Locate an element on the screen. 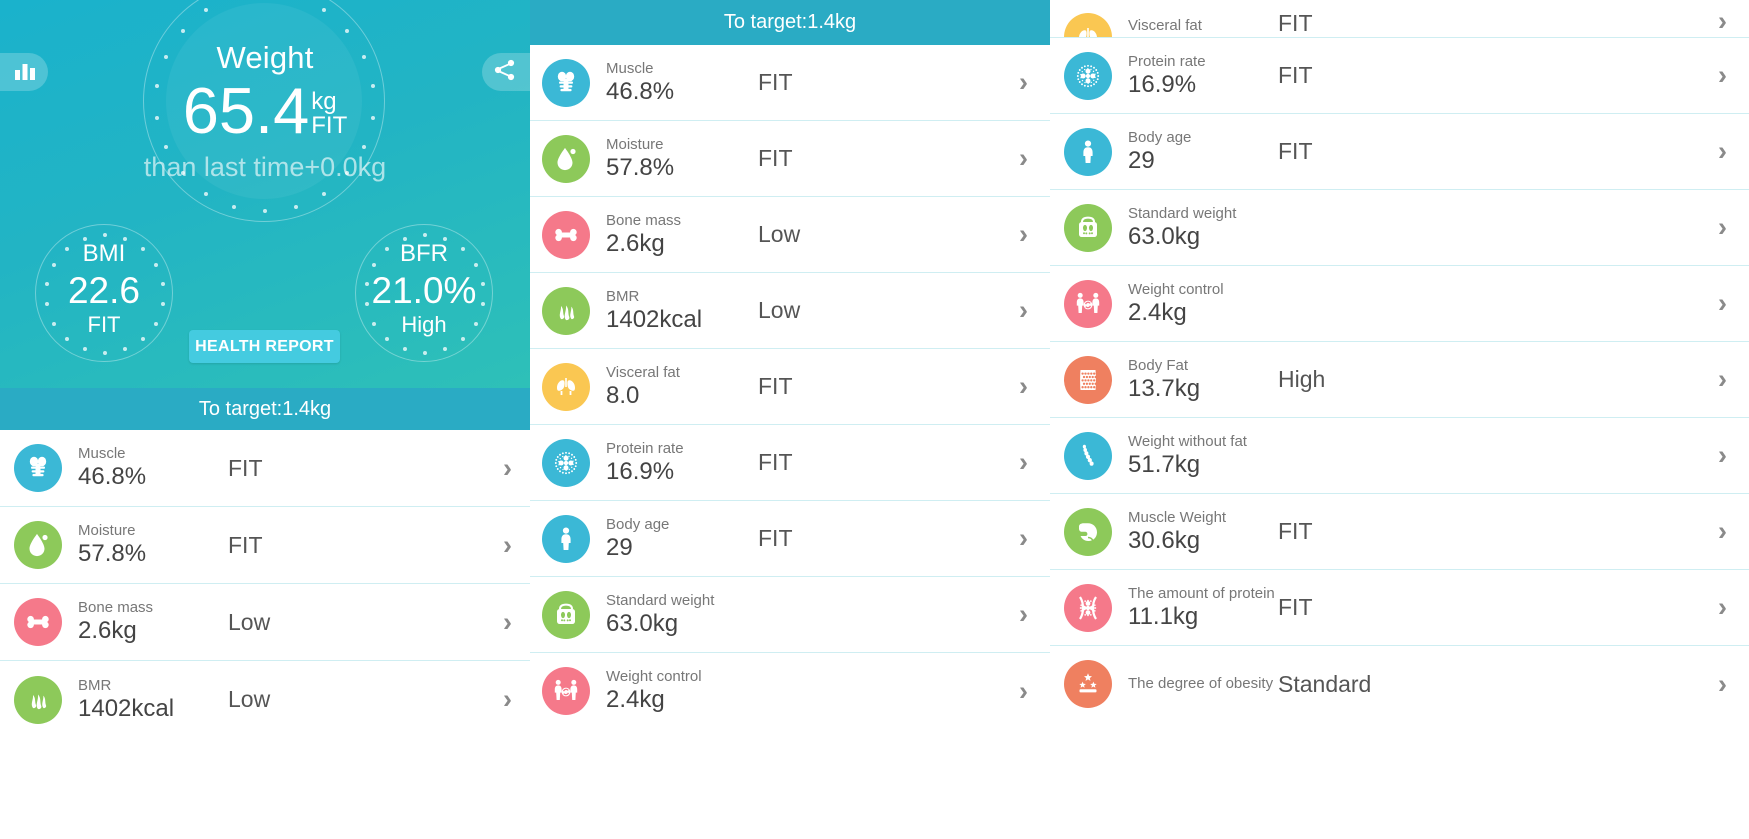 The height and width of the screenshot is (839, 1749). metric-value: 57.8% is located at coordinates (640, 167).